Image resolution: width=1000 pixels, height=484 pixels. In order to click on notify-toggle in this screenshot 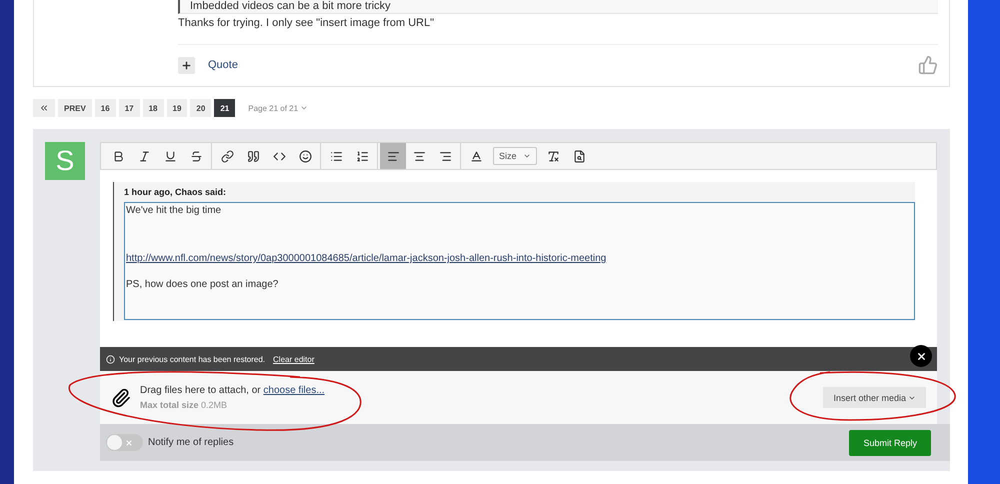, I will do `click(124, 442)`.